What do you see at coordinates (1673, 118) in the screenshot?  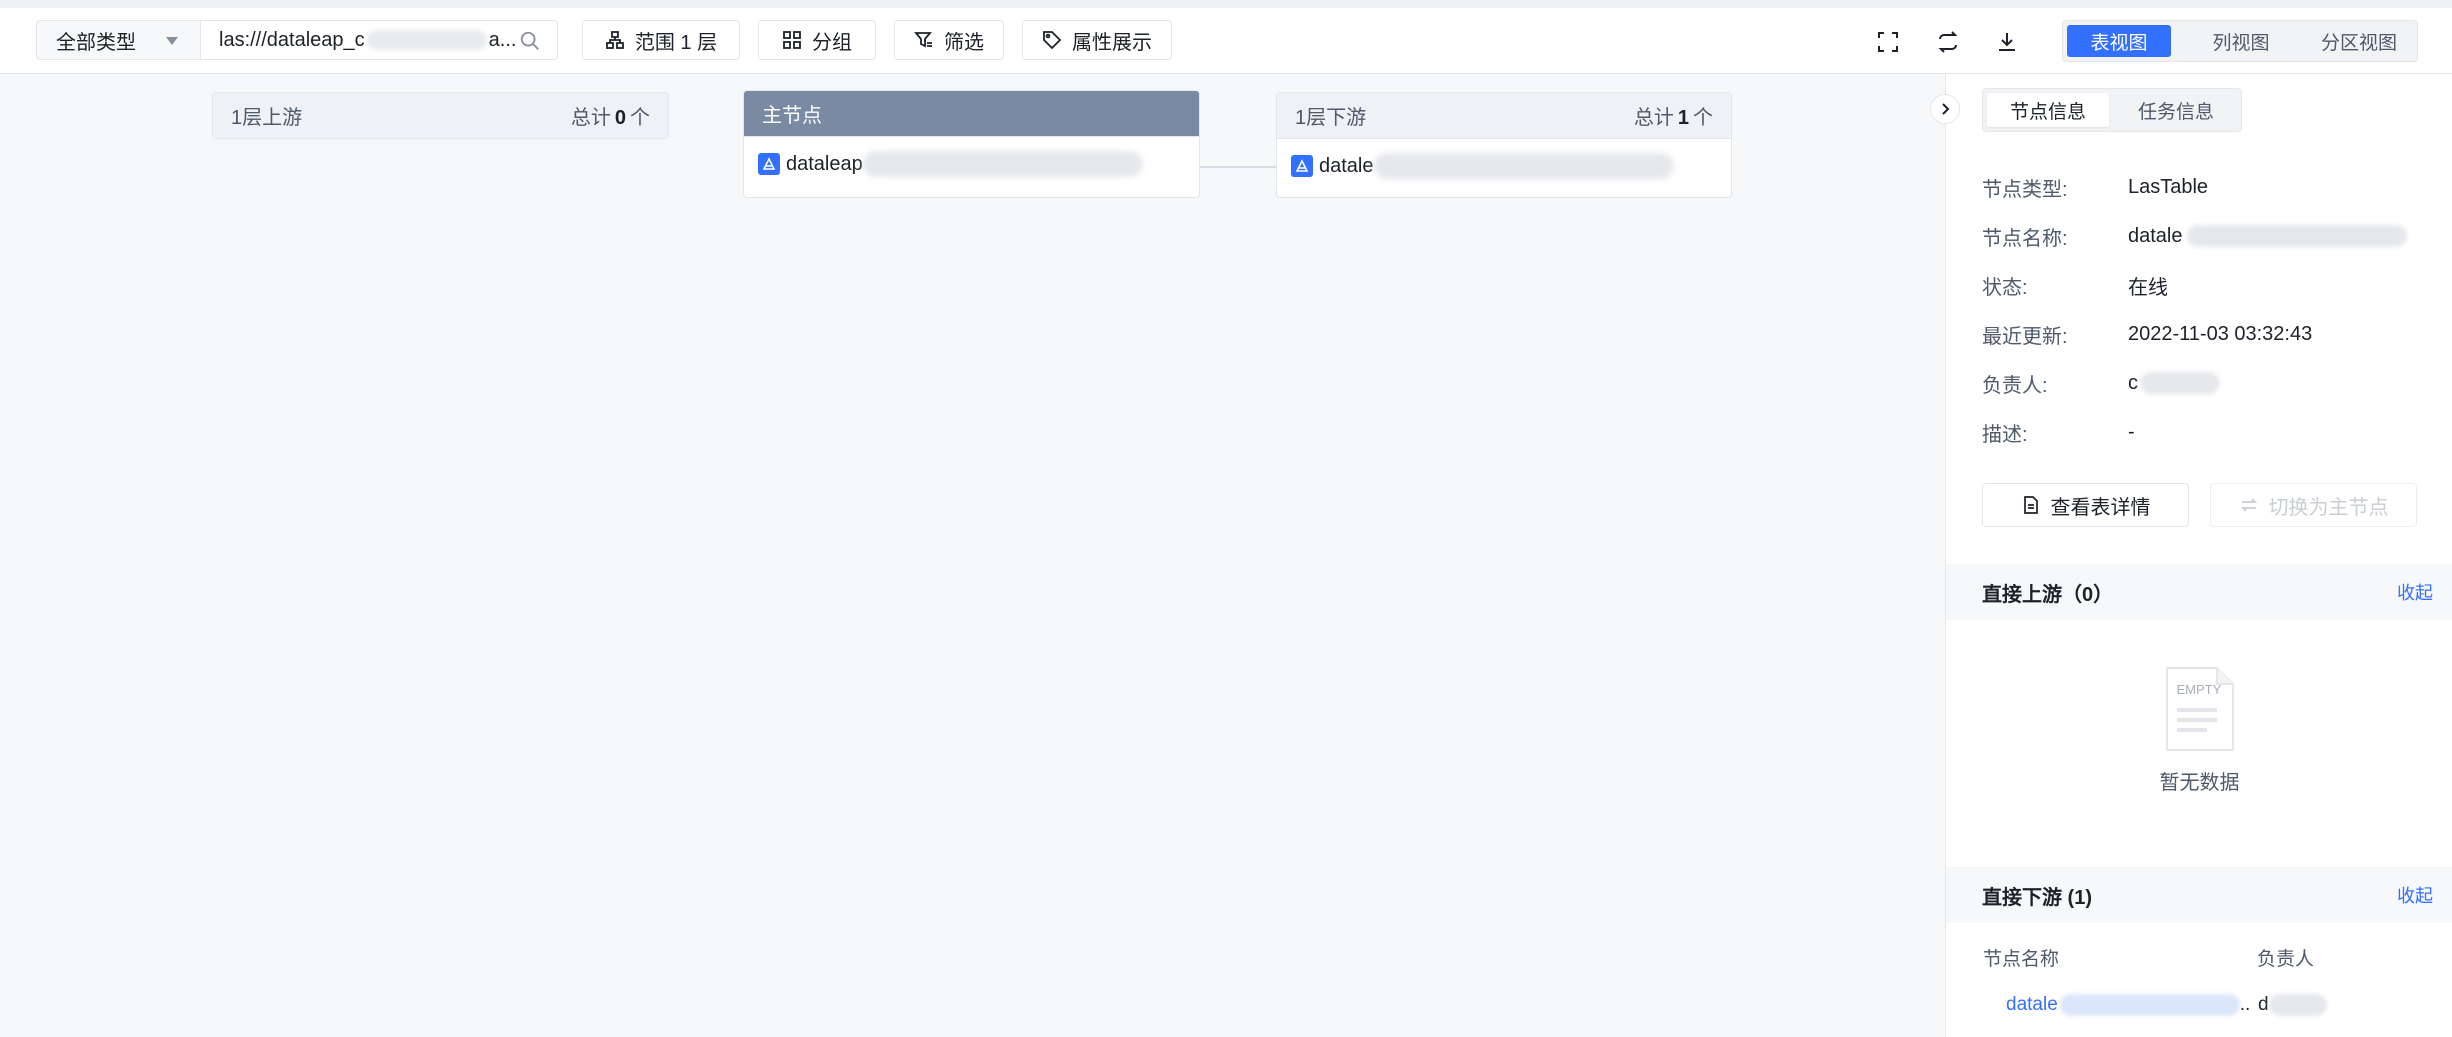 I see `downstream-total: 总计 1 个` at bounding box center [1673, 118].